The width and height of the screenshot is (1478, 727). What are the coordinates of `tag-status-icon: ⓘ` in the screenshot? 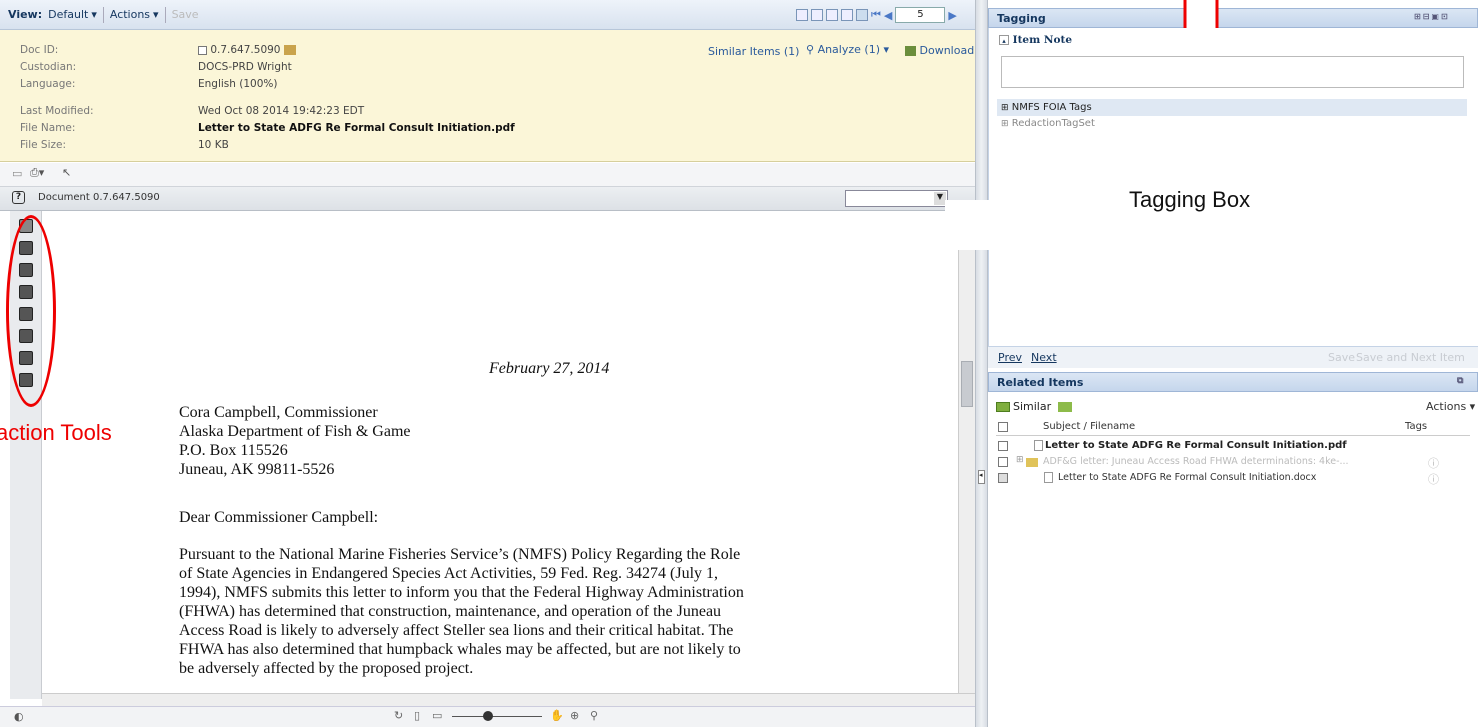 It's located at (1433, 479).